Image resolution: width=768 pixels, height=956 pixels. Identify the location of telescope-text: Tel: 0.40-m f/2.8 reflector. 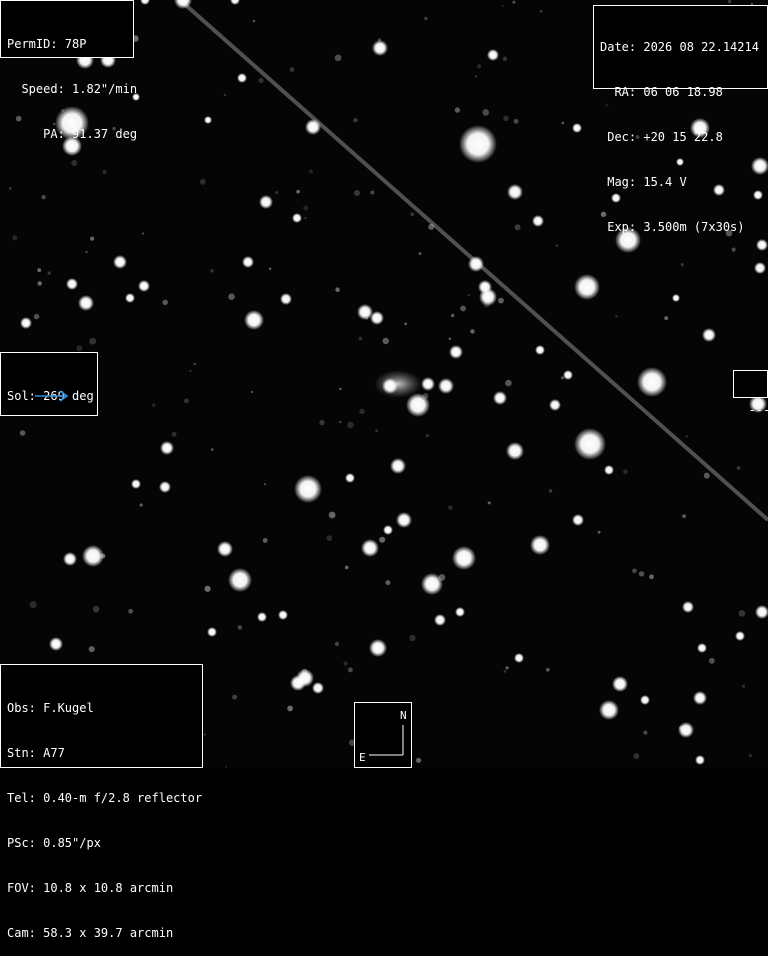
(105, 798).